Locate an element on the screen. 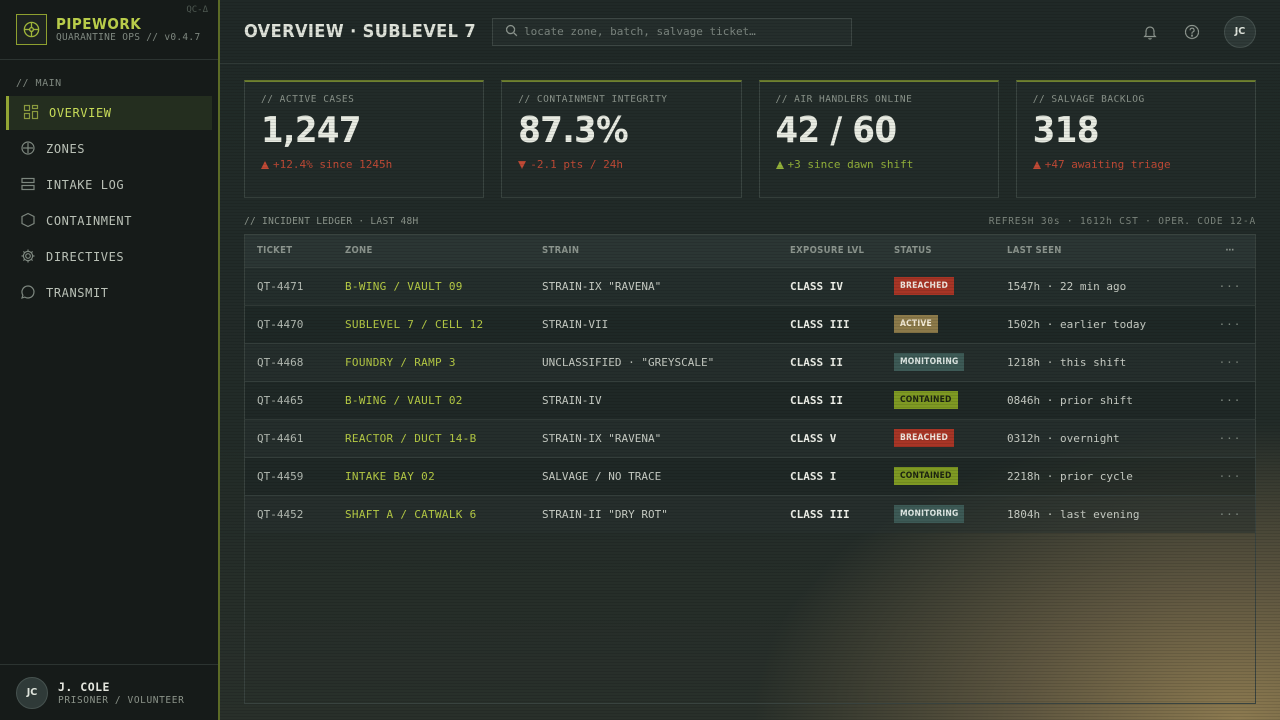 The height and width of the screenshot is (720, 1280). last-seen: 1502h · earlier today is located at coordinates (1077, 324).